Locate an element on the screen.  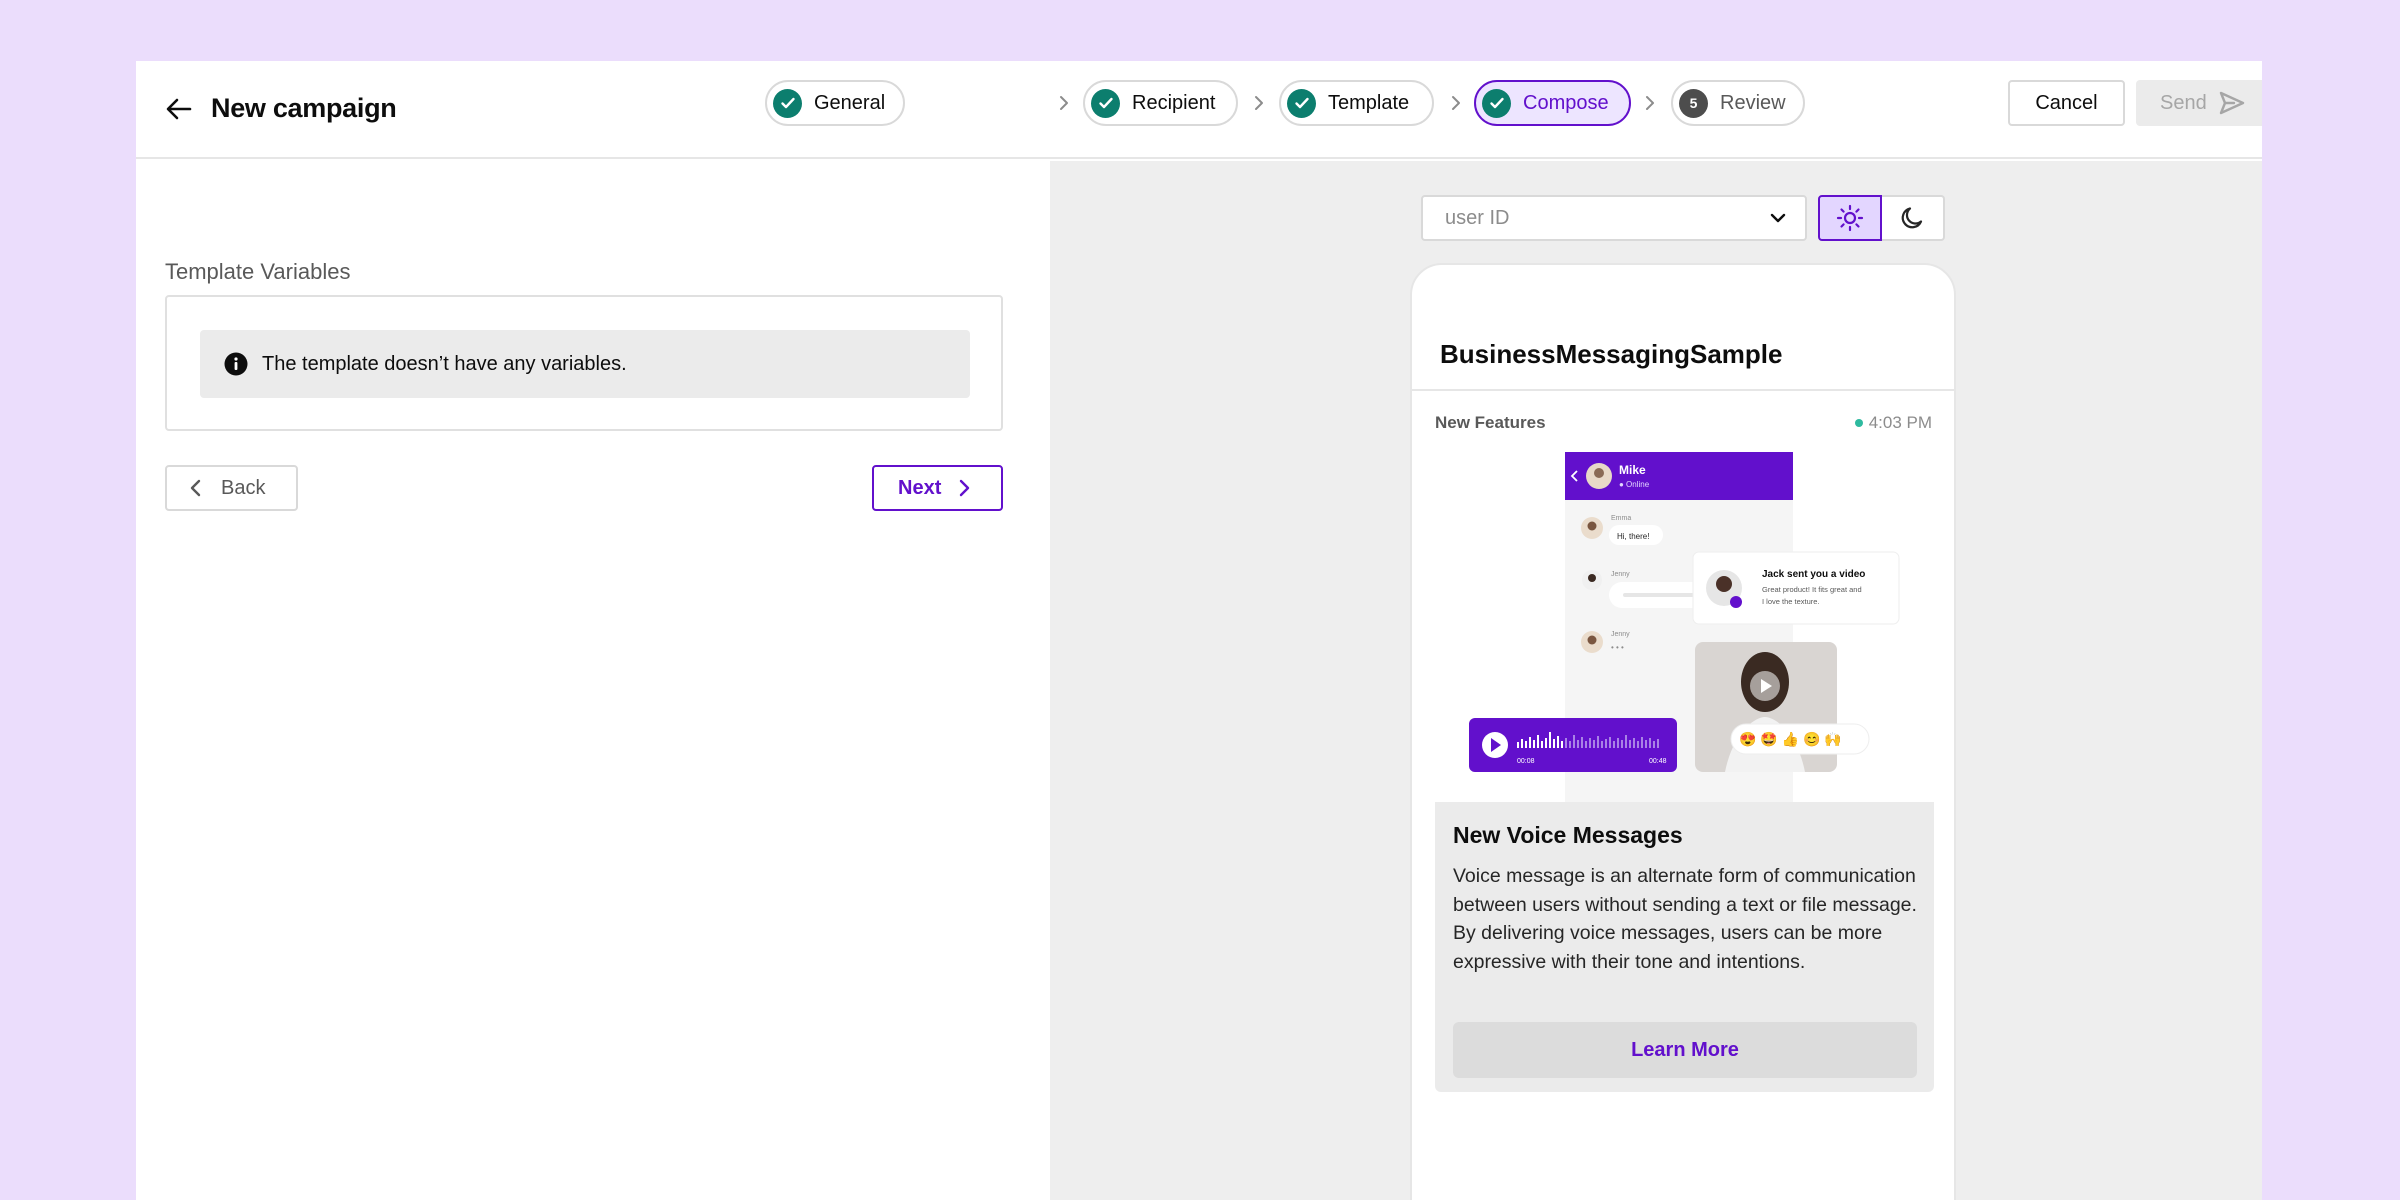
divider is located at coordinates (1683, 390).